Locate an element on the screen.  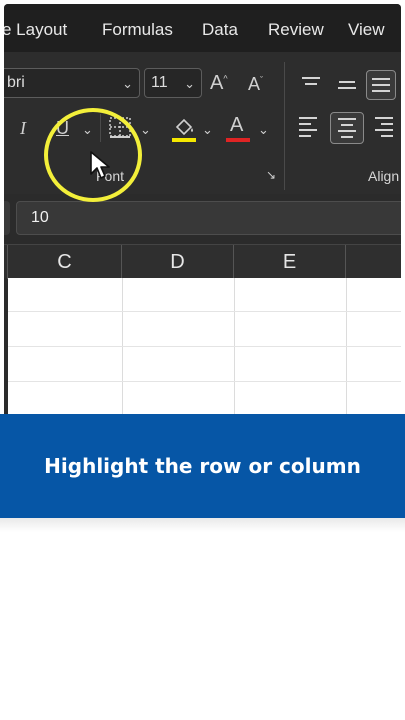
column-headers: C D E is located at coordinates (202, 261).